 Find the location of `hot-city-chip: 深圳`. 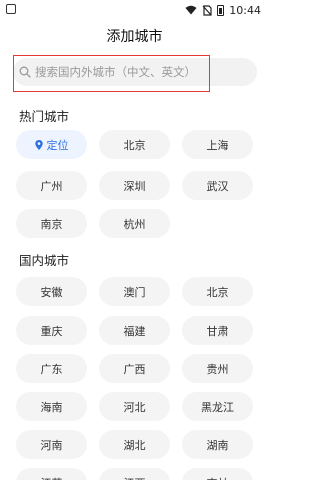

hot-city-chip: 深圳 is located at coordinates (134, 185).